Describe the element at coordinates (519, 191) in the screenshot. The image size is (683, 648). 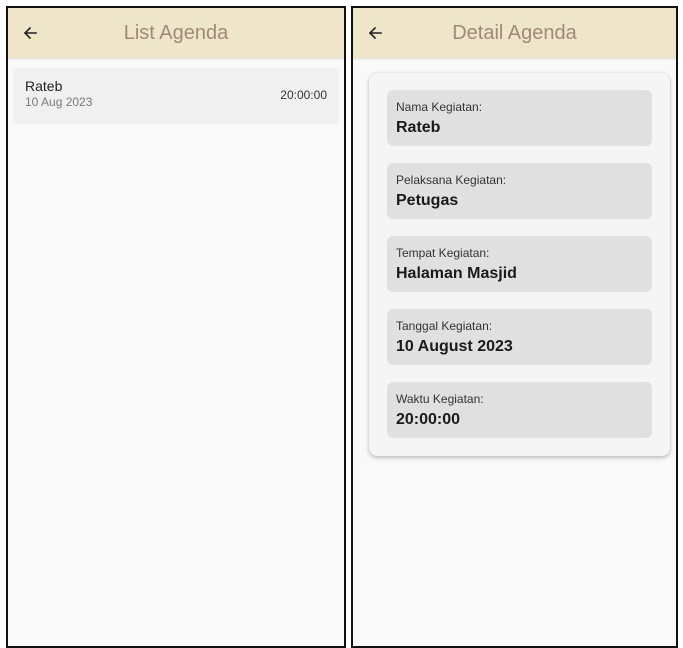
I see `field-pelaksana-kegiatan: Pelaksana Kegiatan: Petugas` at that location.